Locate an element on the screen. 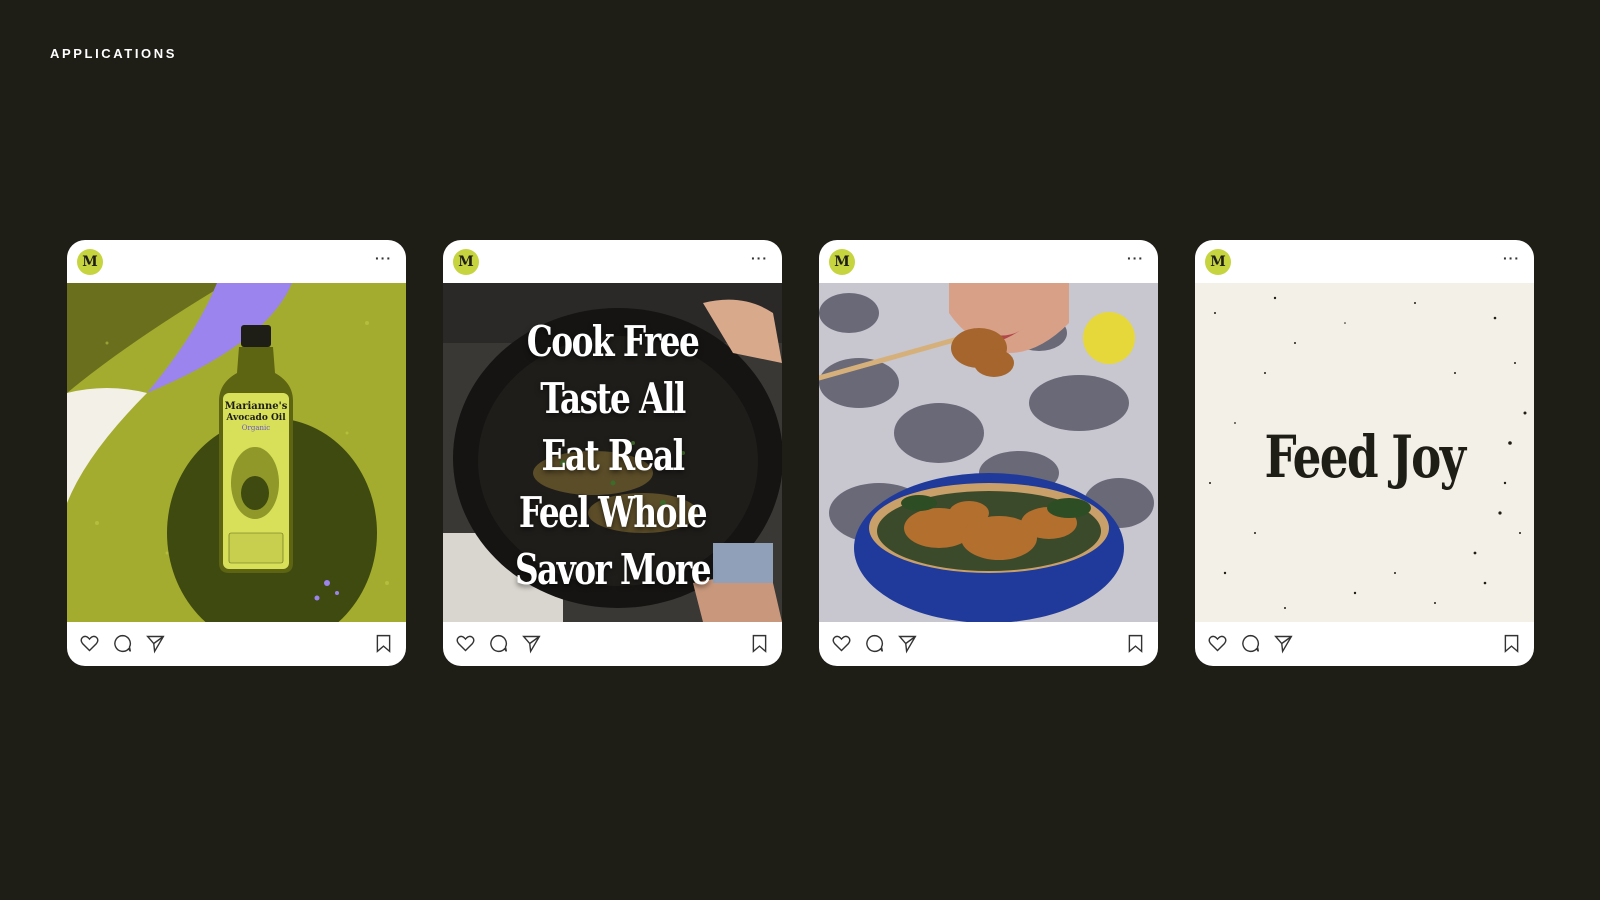 Image resolution: width=1600 pixels, height=900 pixels. post-card: M ··· Feed Joy is located at coordinates (1364, 453).